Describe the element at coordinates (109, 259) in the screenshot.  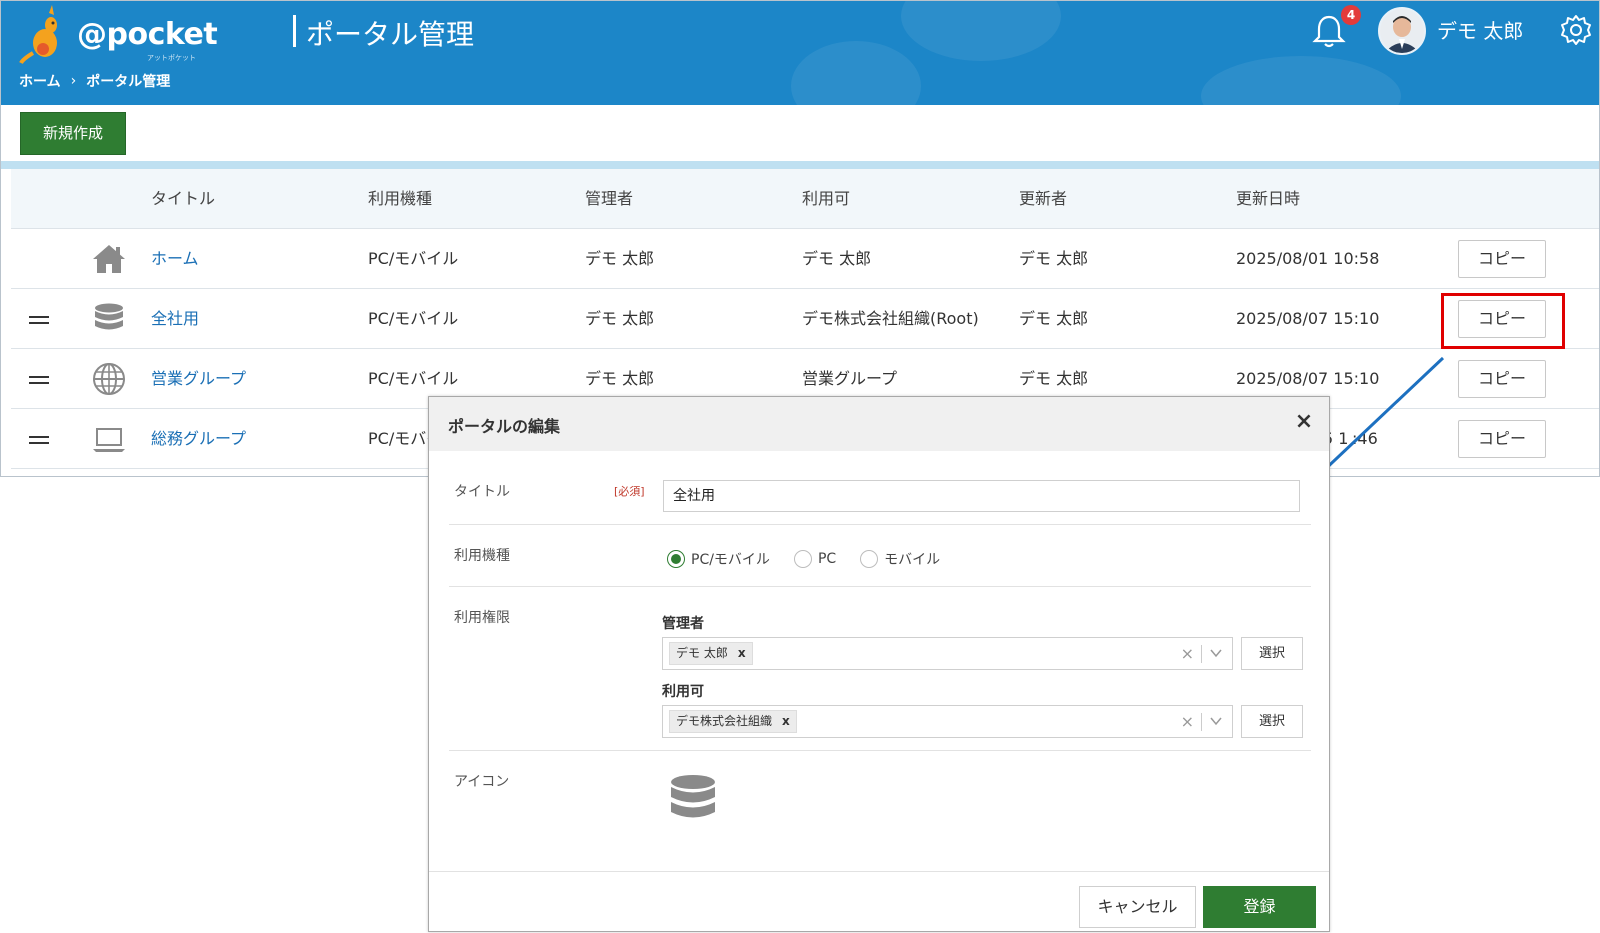
I see `home-icon` at that location.